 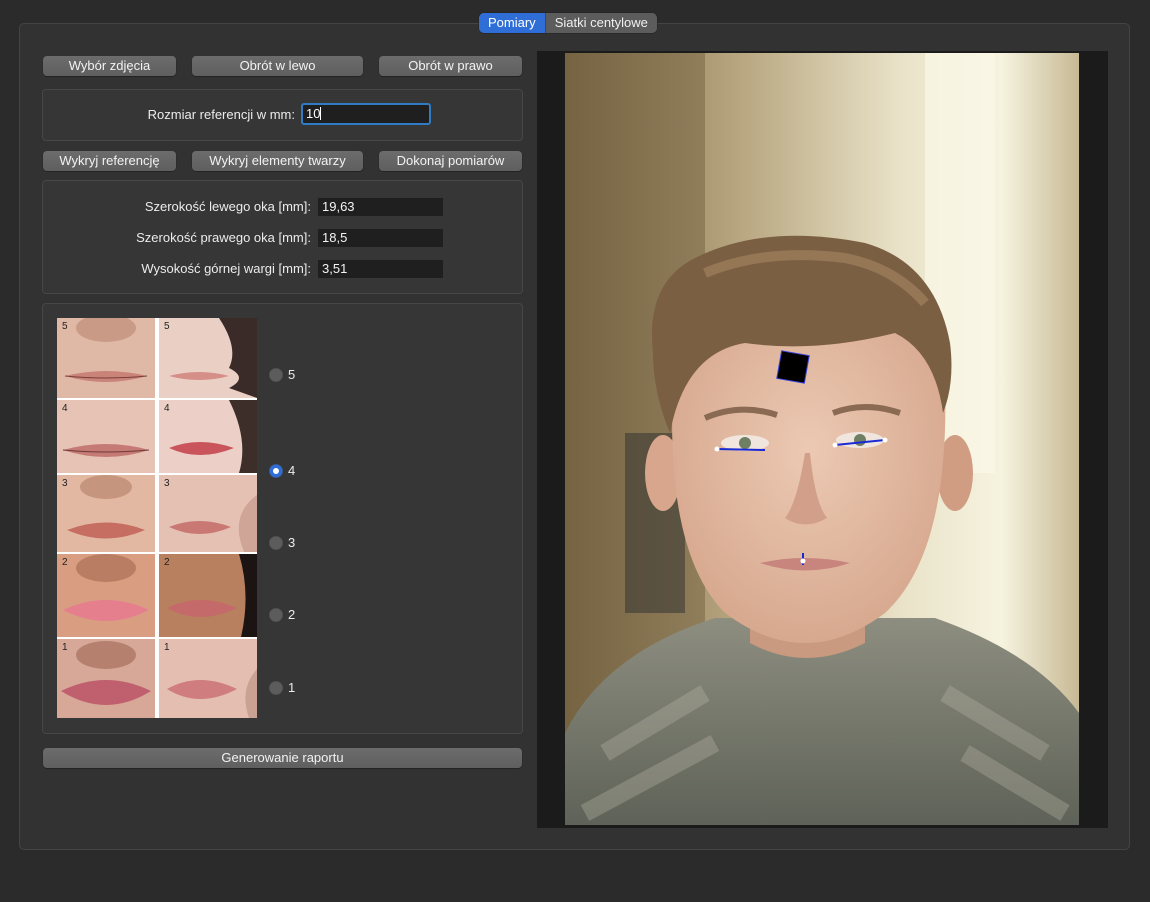 I want to click on lip-scale-option-2: 2, so click(x=282, y=614).